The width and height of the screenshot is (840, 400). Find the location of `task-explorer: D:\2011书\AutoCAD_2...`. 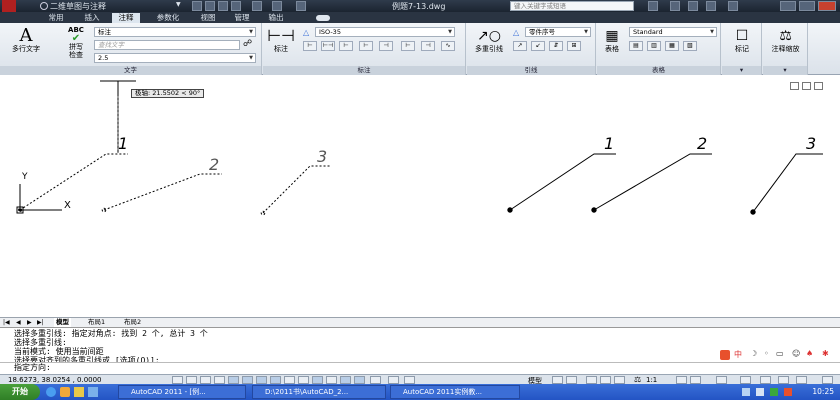

task-explorer: D:\2011书\AutoCAD_2... is located at coordinates (319, 392).